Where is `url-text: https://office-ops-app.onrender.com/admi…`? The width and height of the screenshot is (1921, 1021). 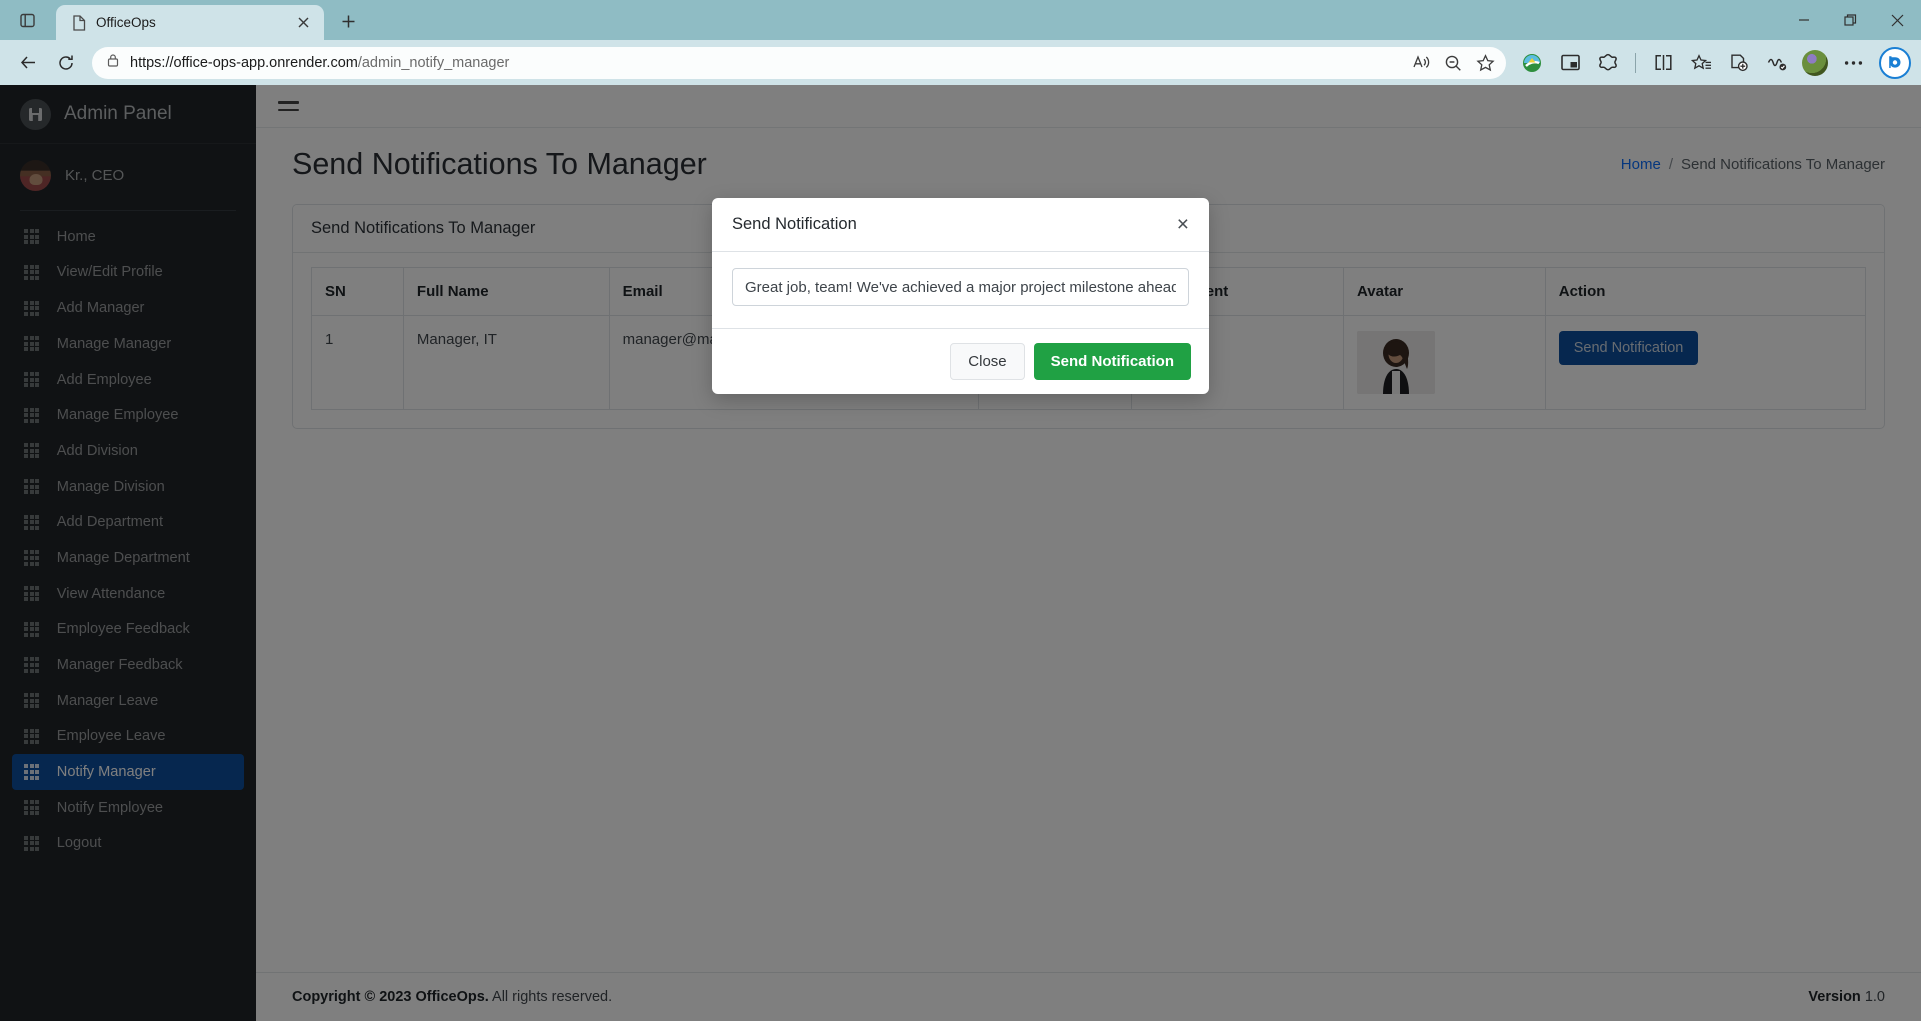
url-text: https://office-ops-app.onrender.com/admi… is located at coordinates (763, 63).